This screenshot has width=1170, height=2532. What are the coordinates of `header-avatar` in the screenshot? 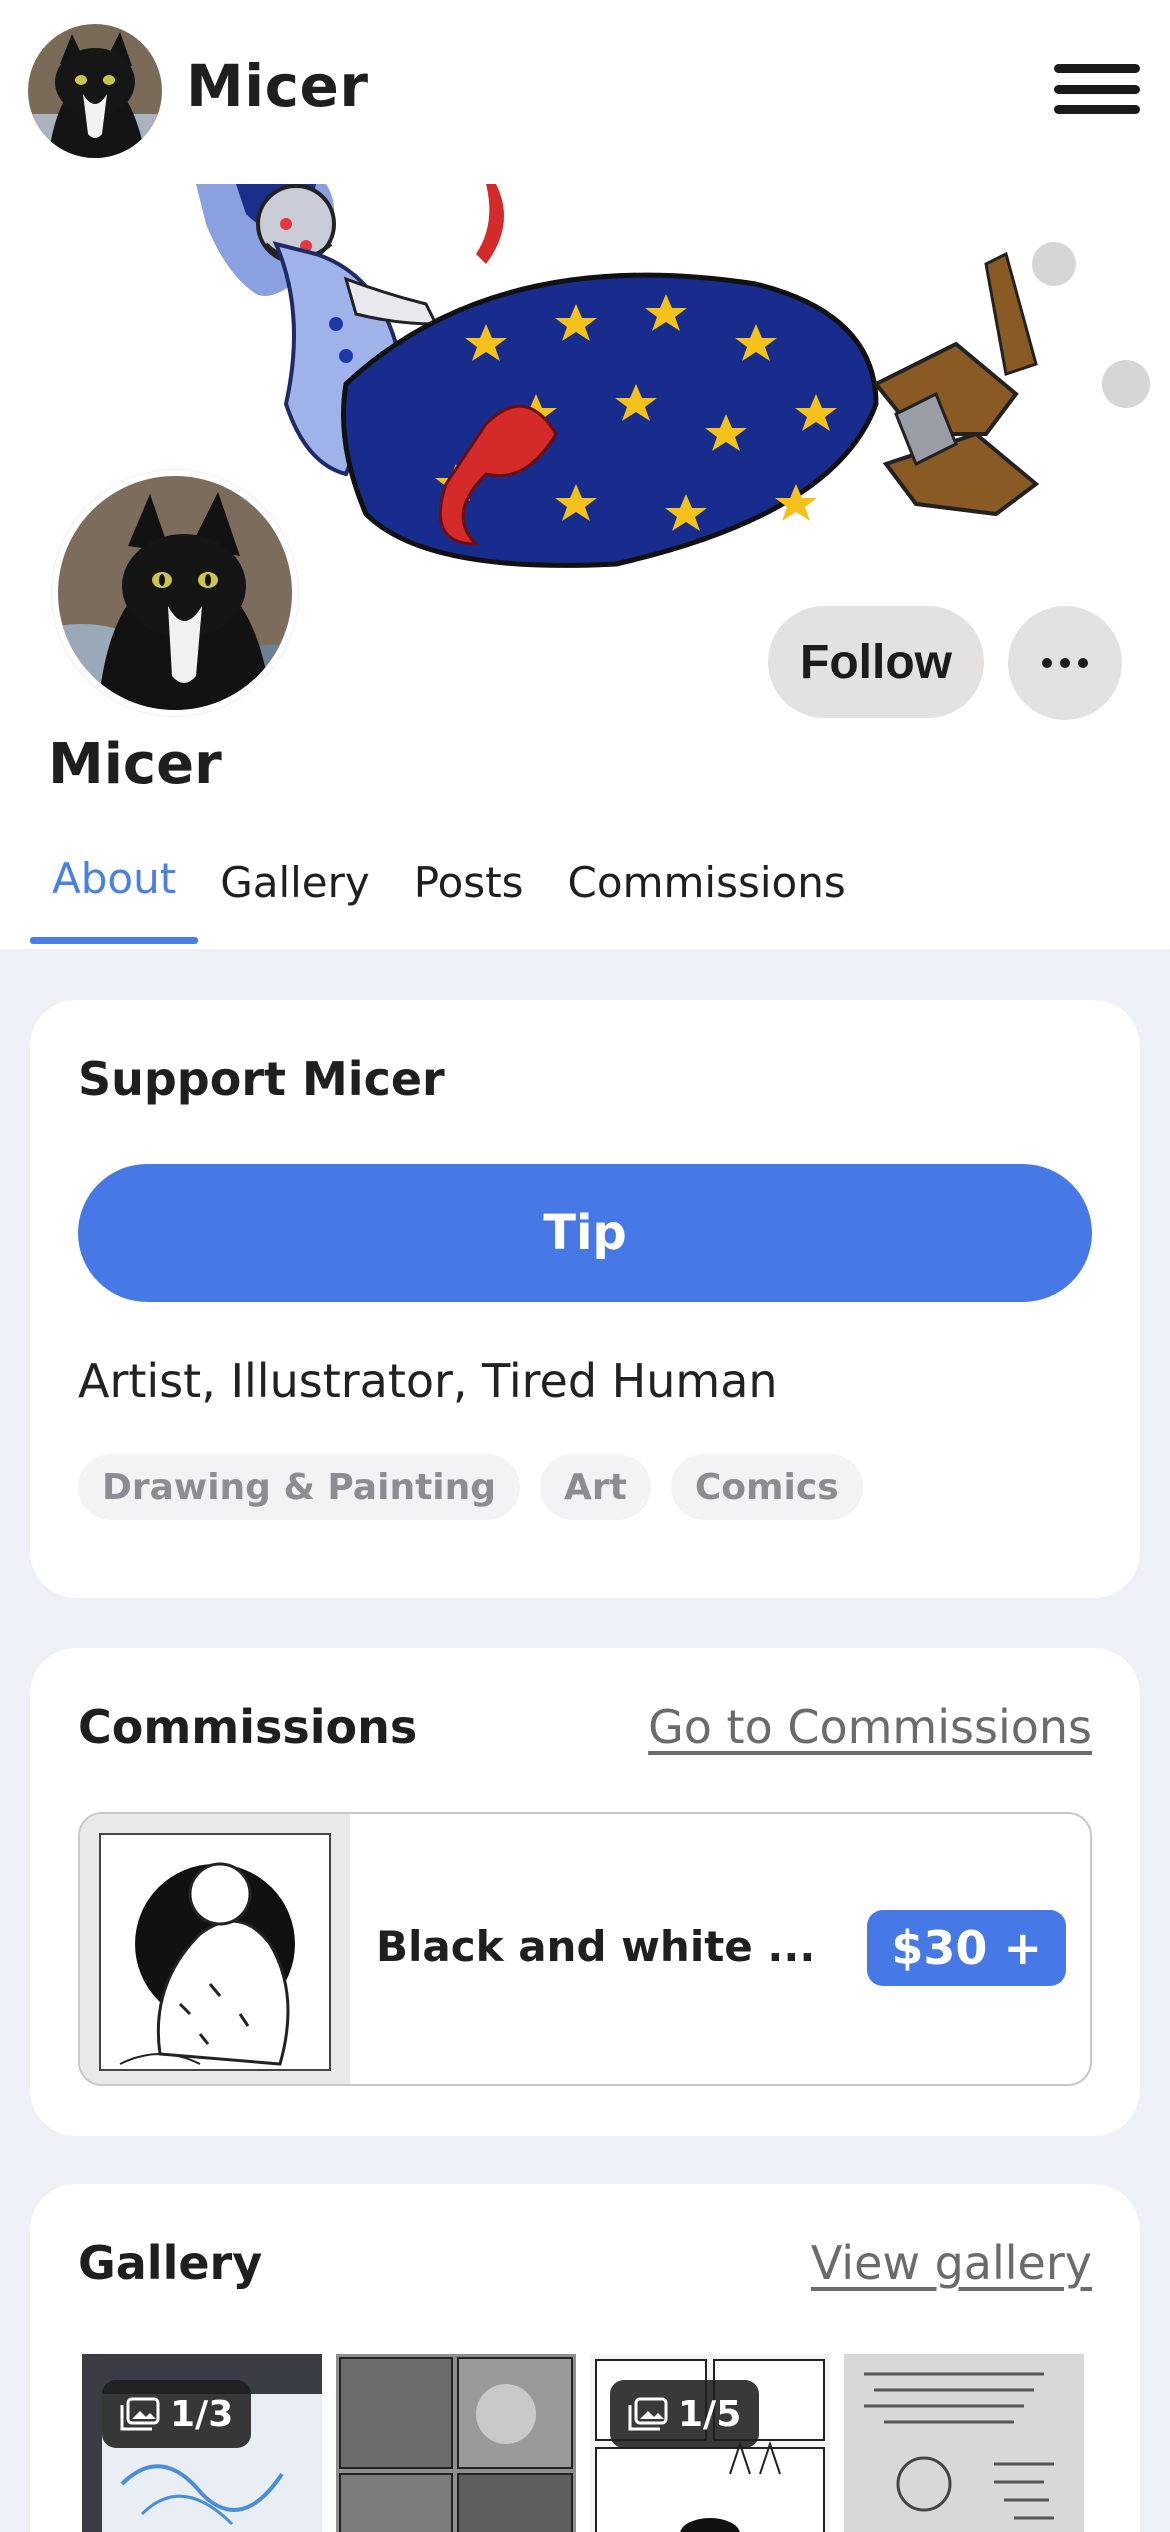 It's located at (95, 91).